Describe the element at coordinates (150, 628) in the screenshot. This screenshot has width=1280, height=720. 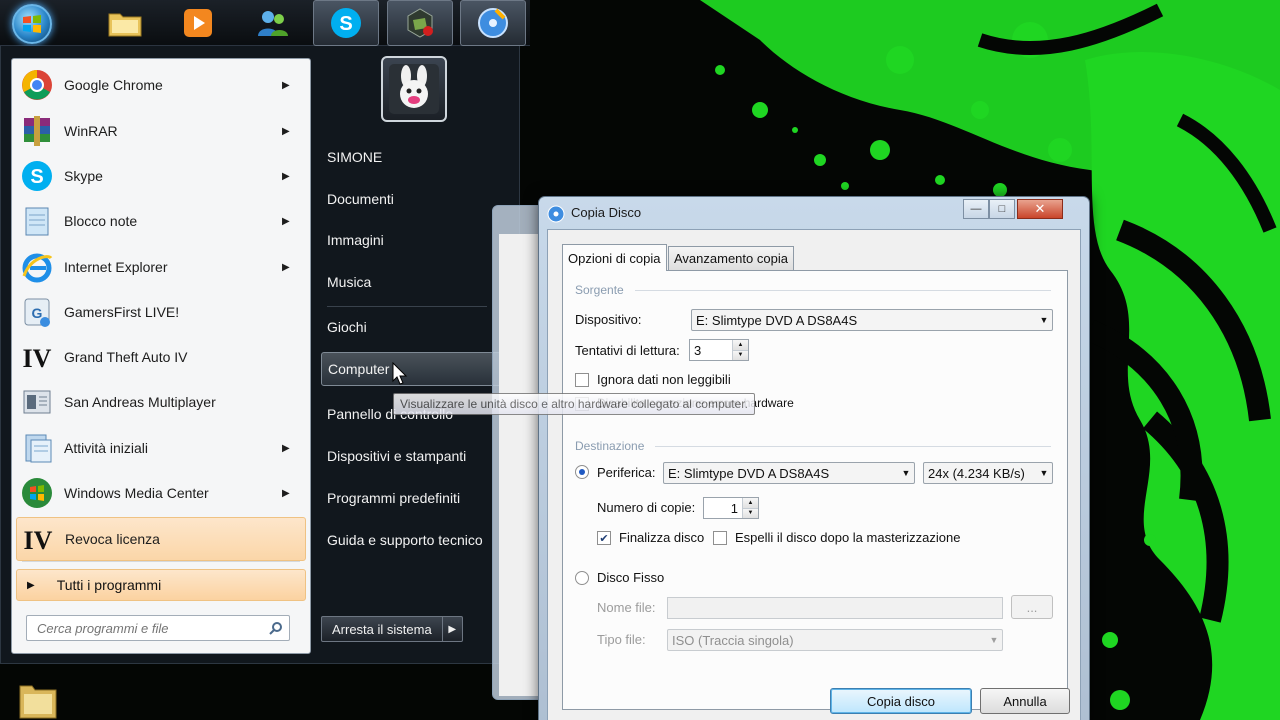
I see `start-search-input` at that location.